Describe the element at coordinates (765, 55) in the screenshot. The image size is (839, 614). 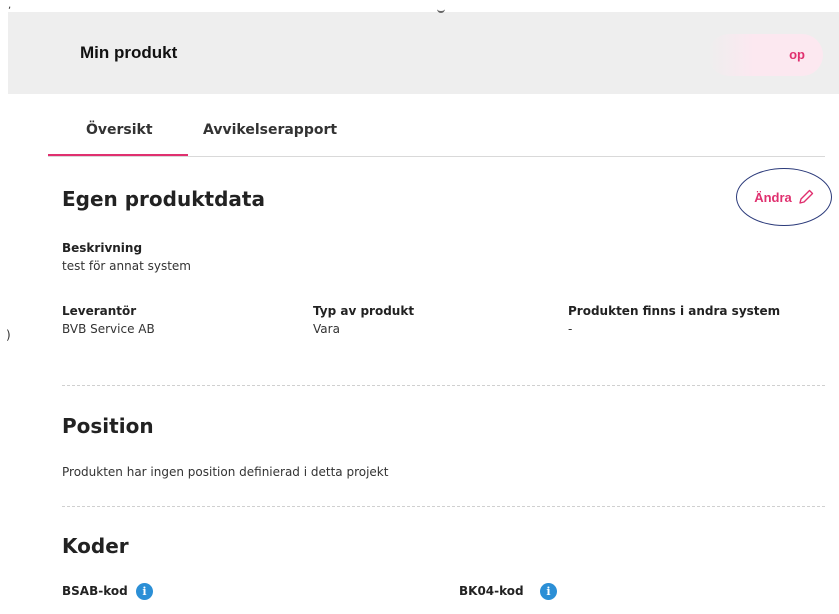
I see `header-action-button: op` at that location.